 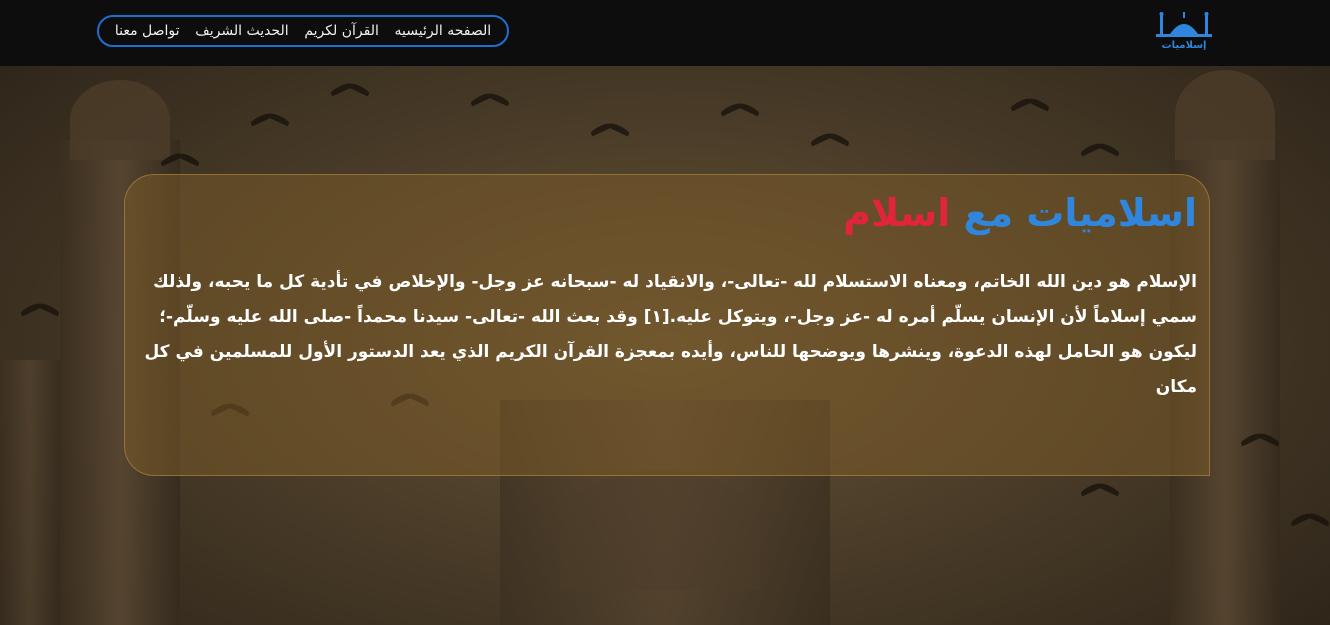 I want to click on mosque-icon: إسلاميات, so click(x=1184, y=31).